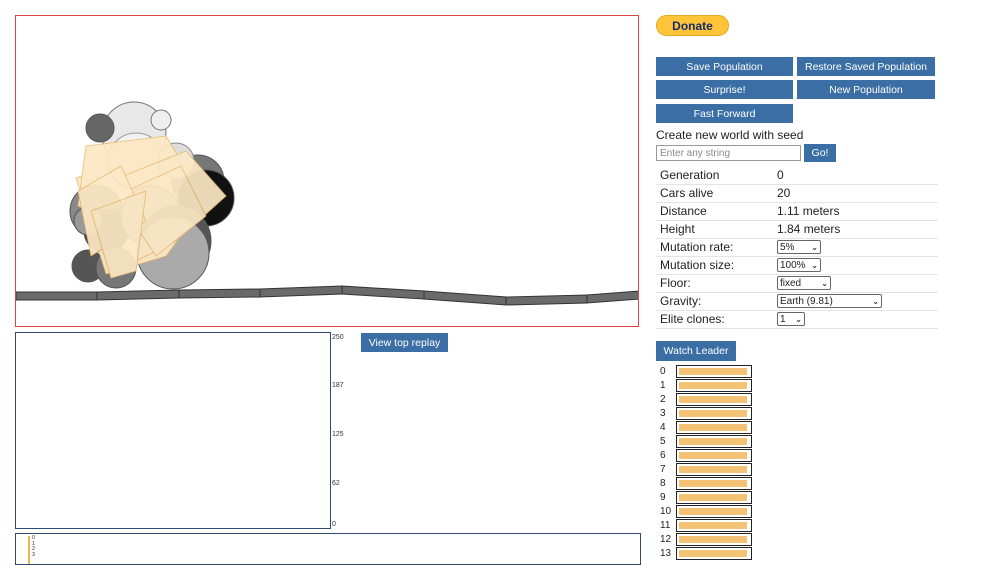  What do you see at coordinates (806, 301) in the screenshot?
I see `select-value: Earth (9.81)` at bounding box center [806, 301].